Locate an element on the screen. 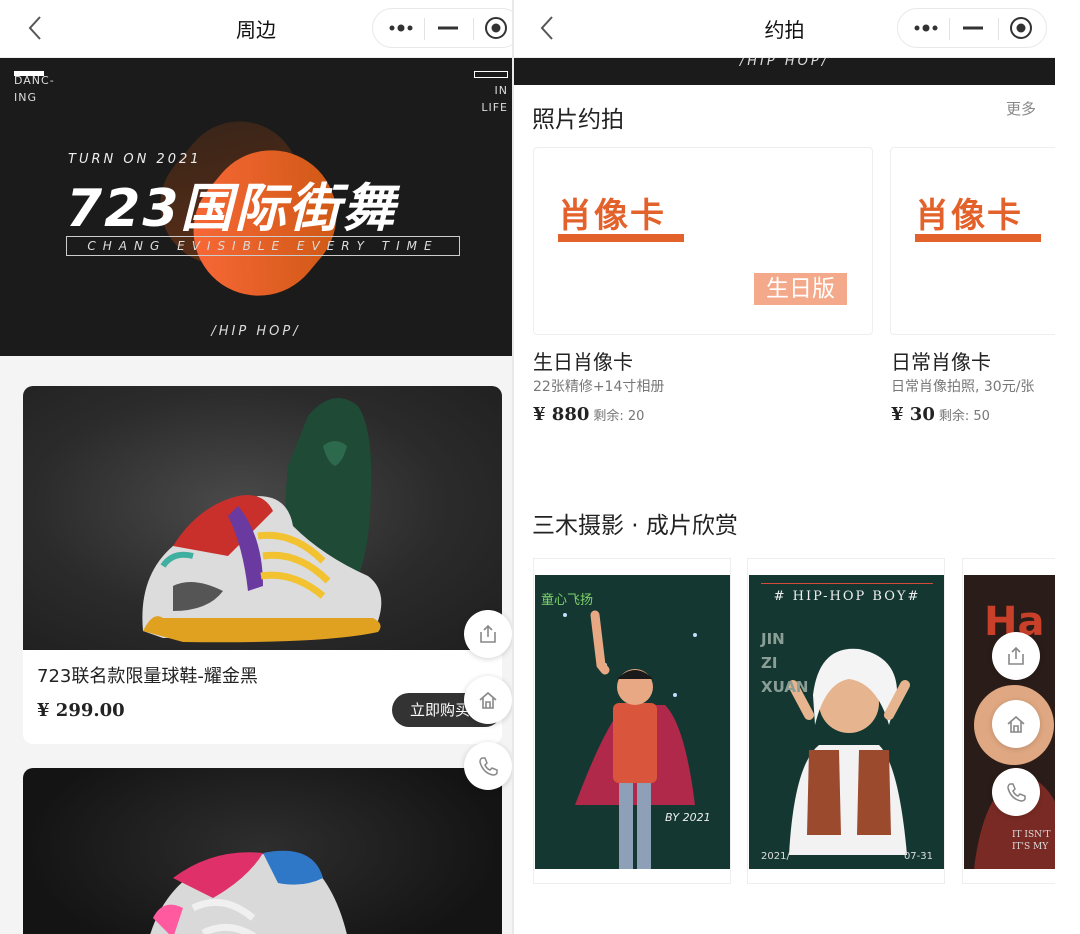 This screenshot has height=934, width=1080. service-price: ¥ 880 剩余: 20 is located at coordinates (588, 414).